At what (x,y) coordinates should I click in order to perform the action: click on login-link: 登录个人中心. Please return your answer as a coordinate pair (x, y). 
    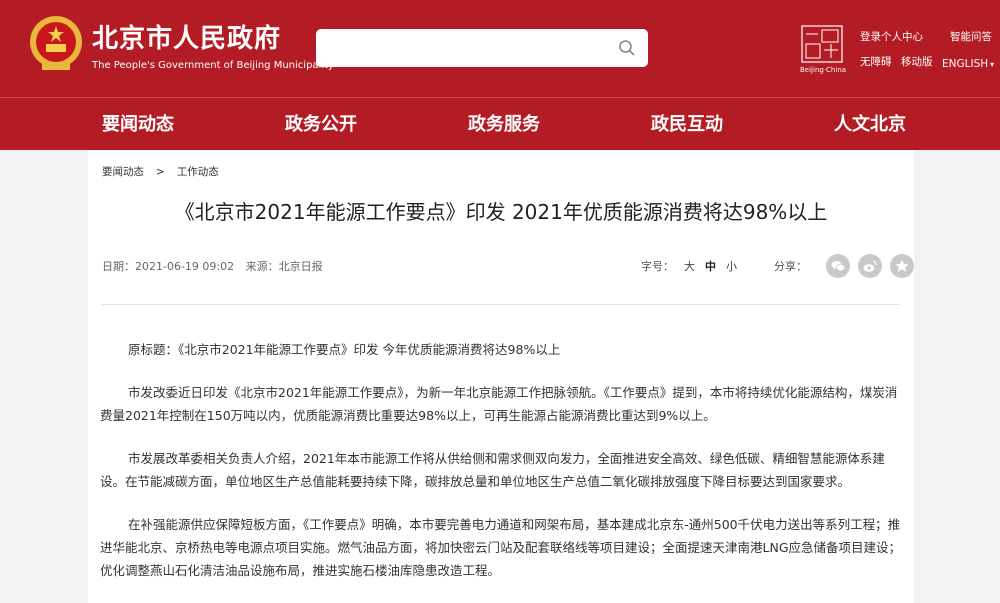
    Looking at the image, I should click on (891, 37).